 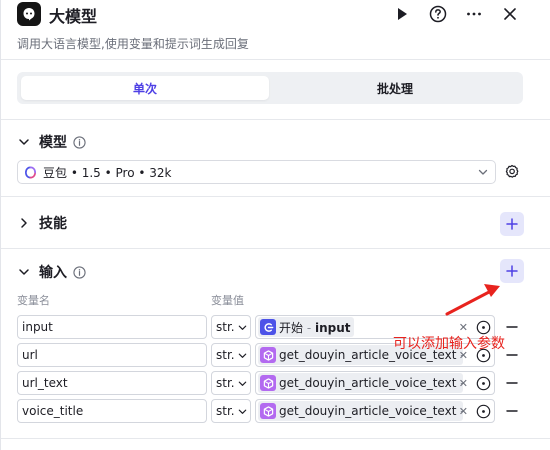 What do you see at coordinates (256, 172) in the screenshot?
I see `model-select: 豆包 • 1.5 • Pro • 32k` at bounding box center [256, 172].